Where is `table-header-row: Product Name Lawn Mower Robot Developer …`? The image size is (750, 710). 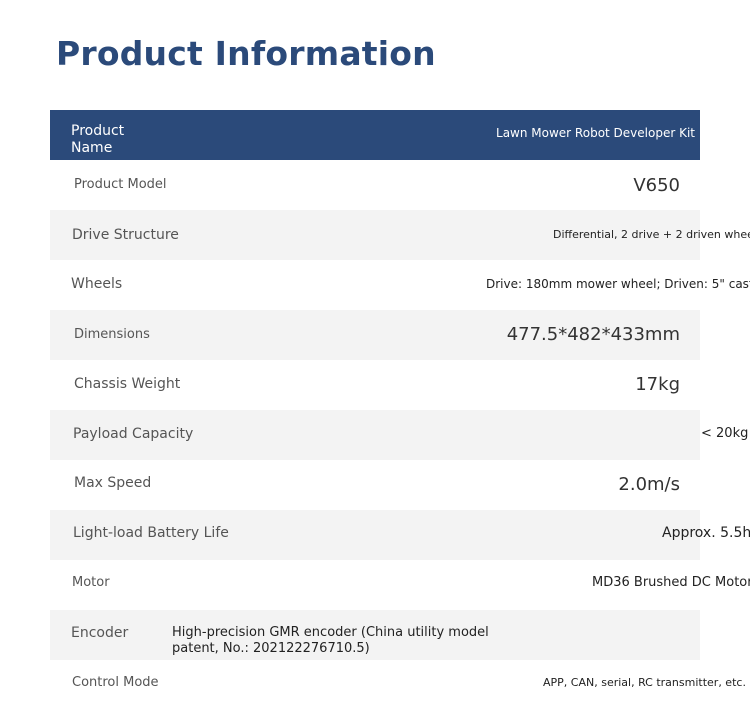
table-header-row: Product Name Lawn Mower Robot Developer … is located at coordinates (375, 135).